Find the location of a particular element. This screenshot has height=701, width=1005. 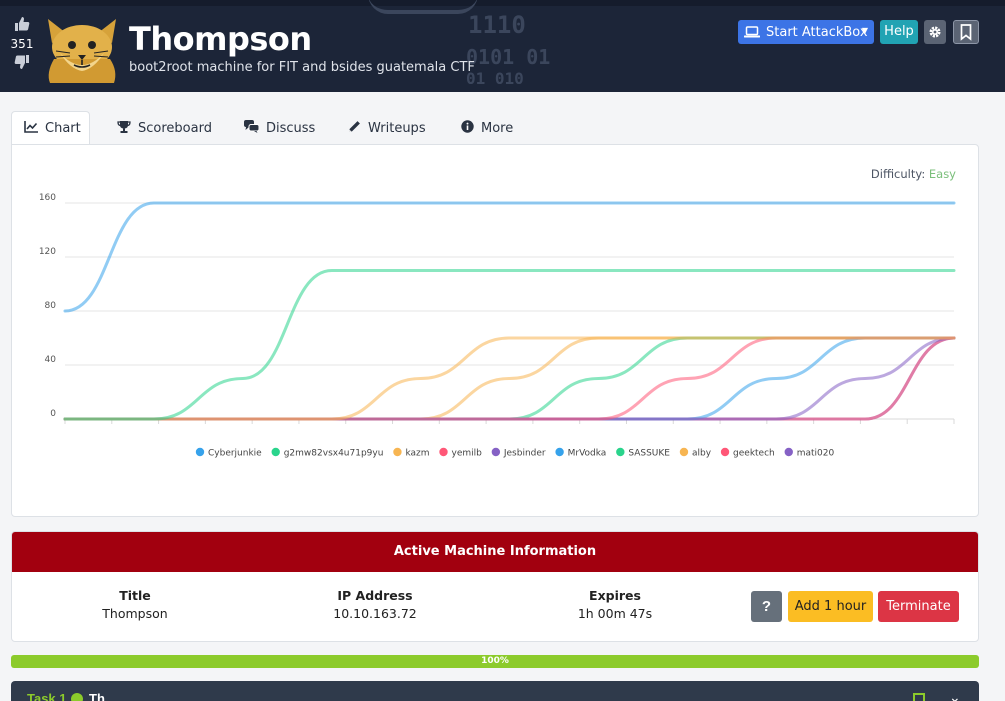

tab-scoreboard: Scoreboard is located at coordinates (164, 128).